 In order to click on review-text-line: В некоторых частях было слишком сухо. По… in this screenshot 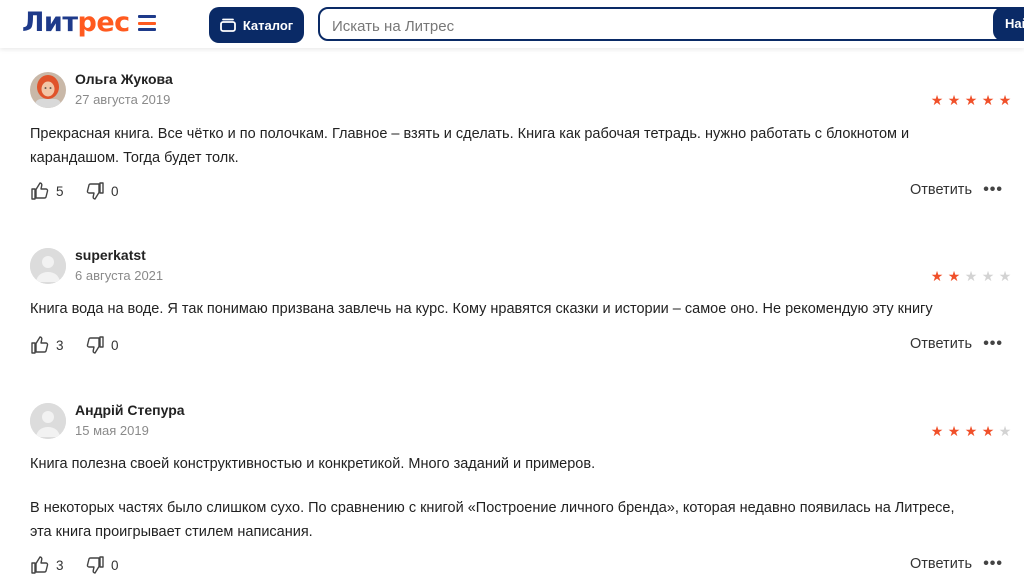, I will do `click(492, 508)`.